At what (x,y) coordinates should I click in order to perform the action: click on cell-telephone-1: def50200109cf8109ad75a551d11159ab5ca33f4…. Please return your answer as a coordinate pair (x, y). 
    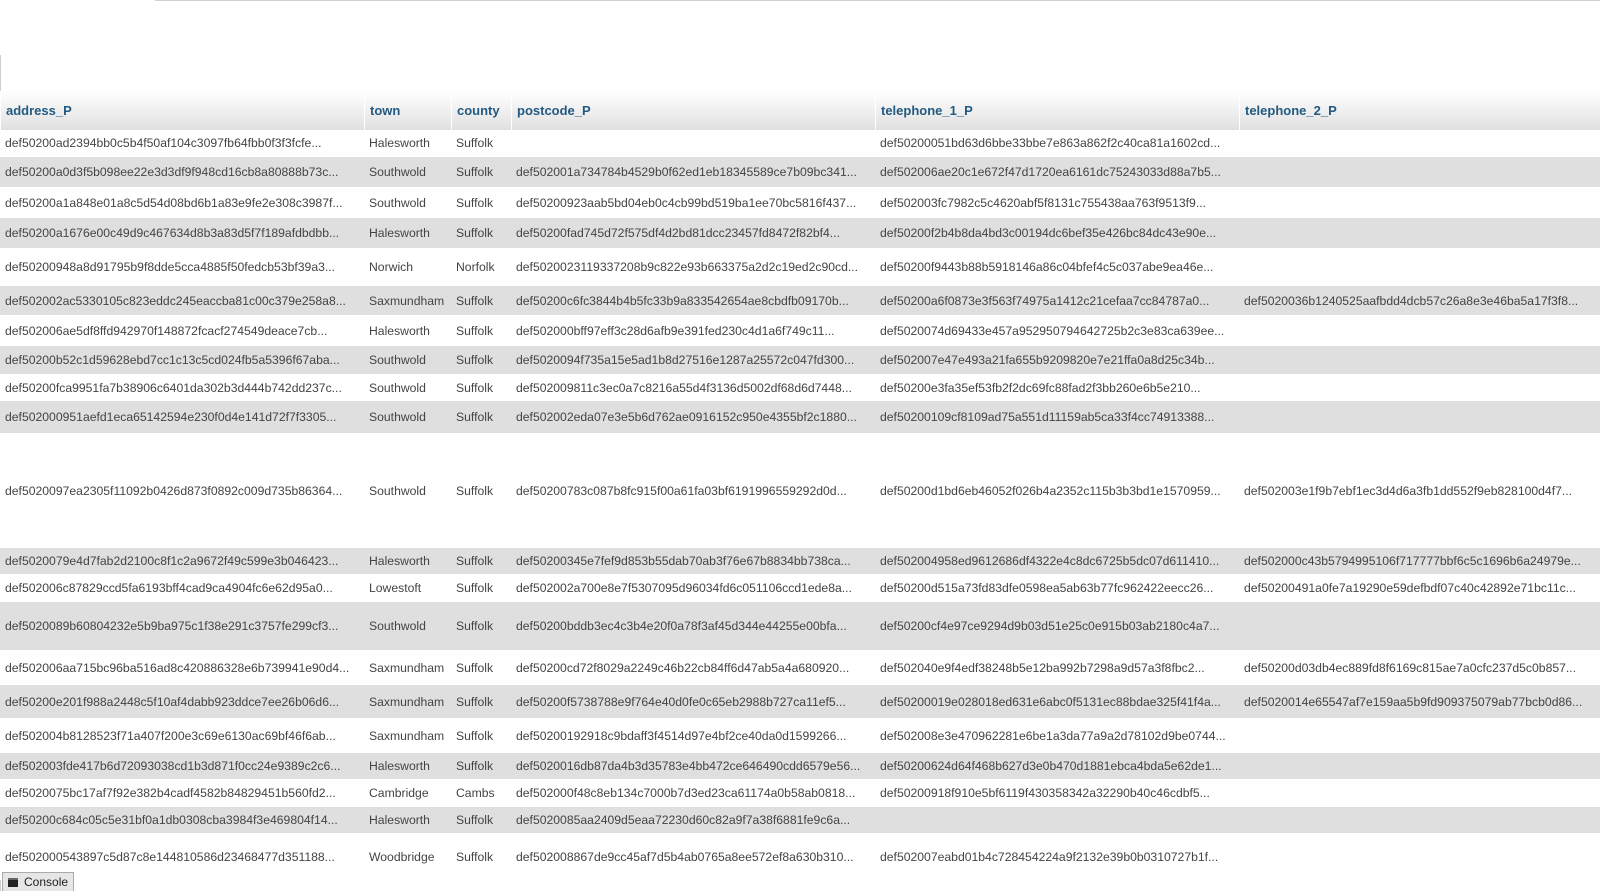
    Looking at the image, I should click on (1047, 417).